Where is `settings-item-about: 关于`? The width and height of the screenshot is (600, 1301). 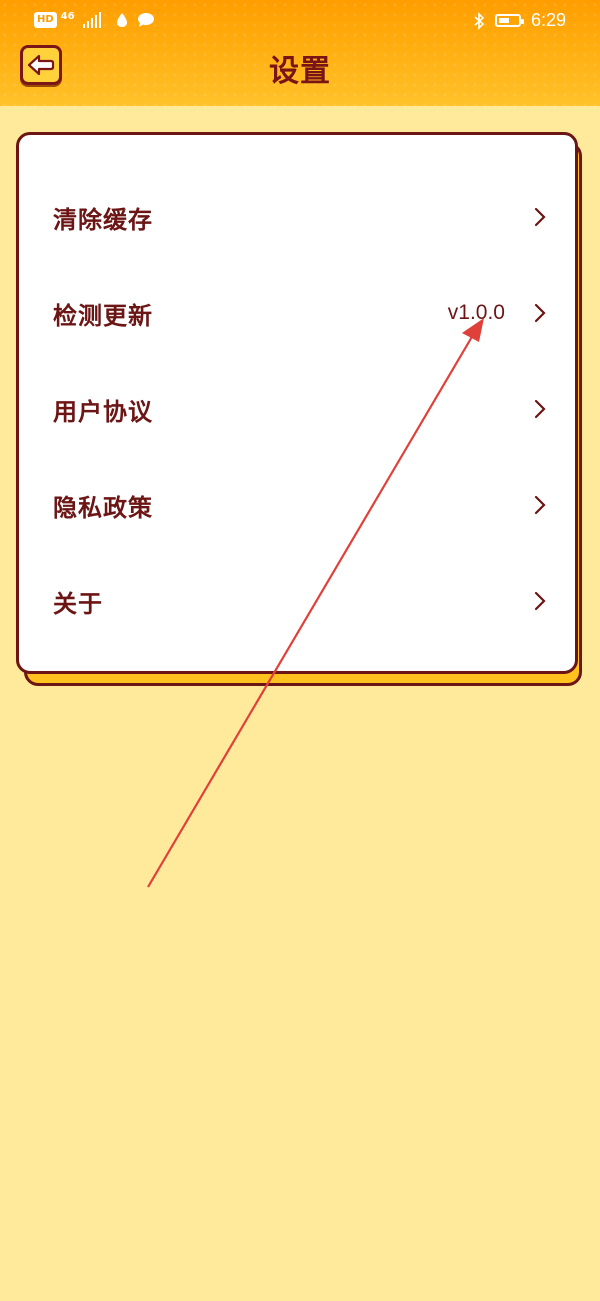
settings-item-about: 关于 is located at coordinates (297, 601).